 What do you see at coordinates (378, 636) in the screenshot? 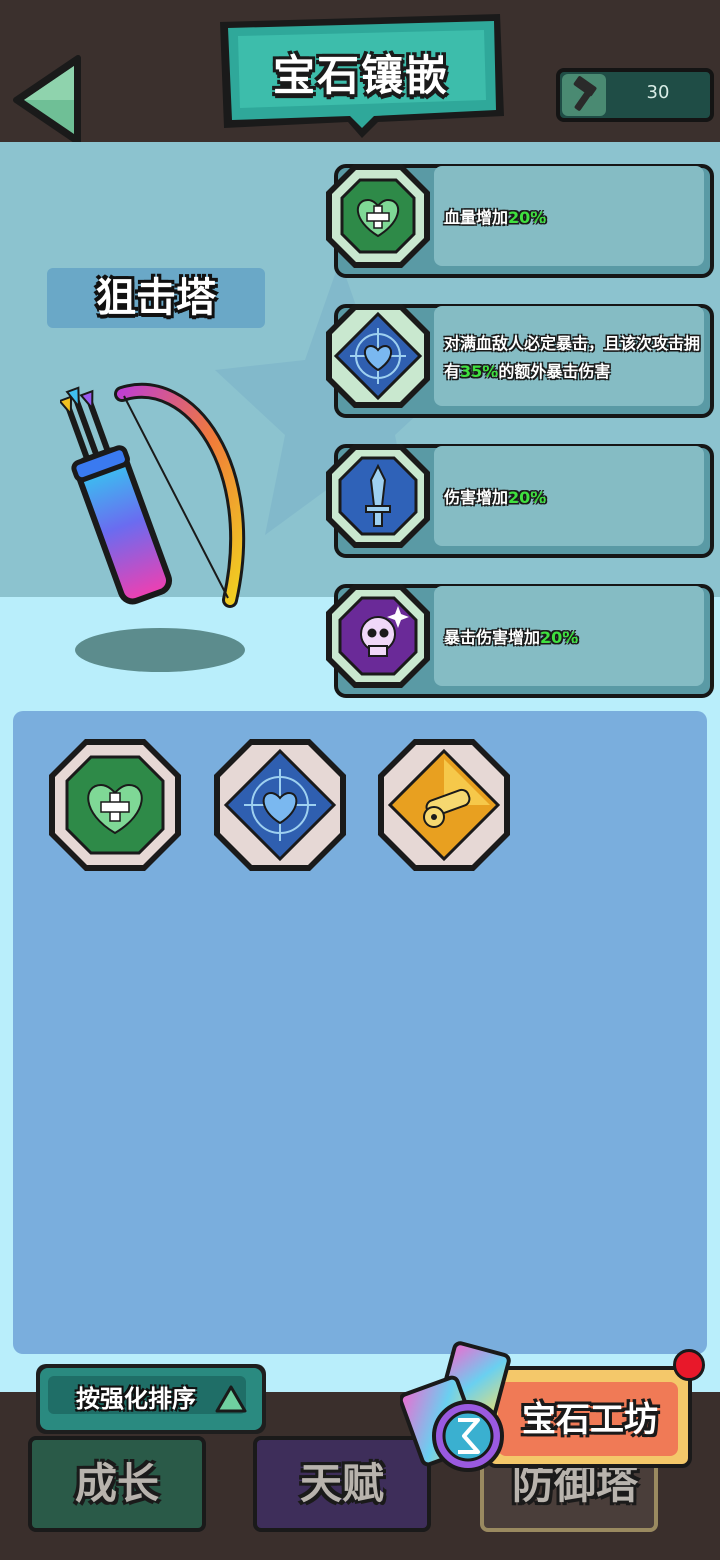
I see `purple-skull-gem-icon` at bounding box center [378, 636].